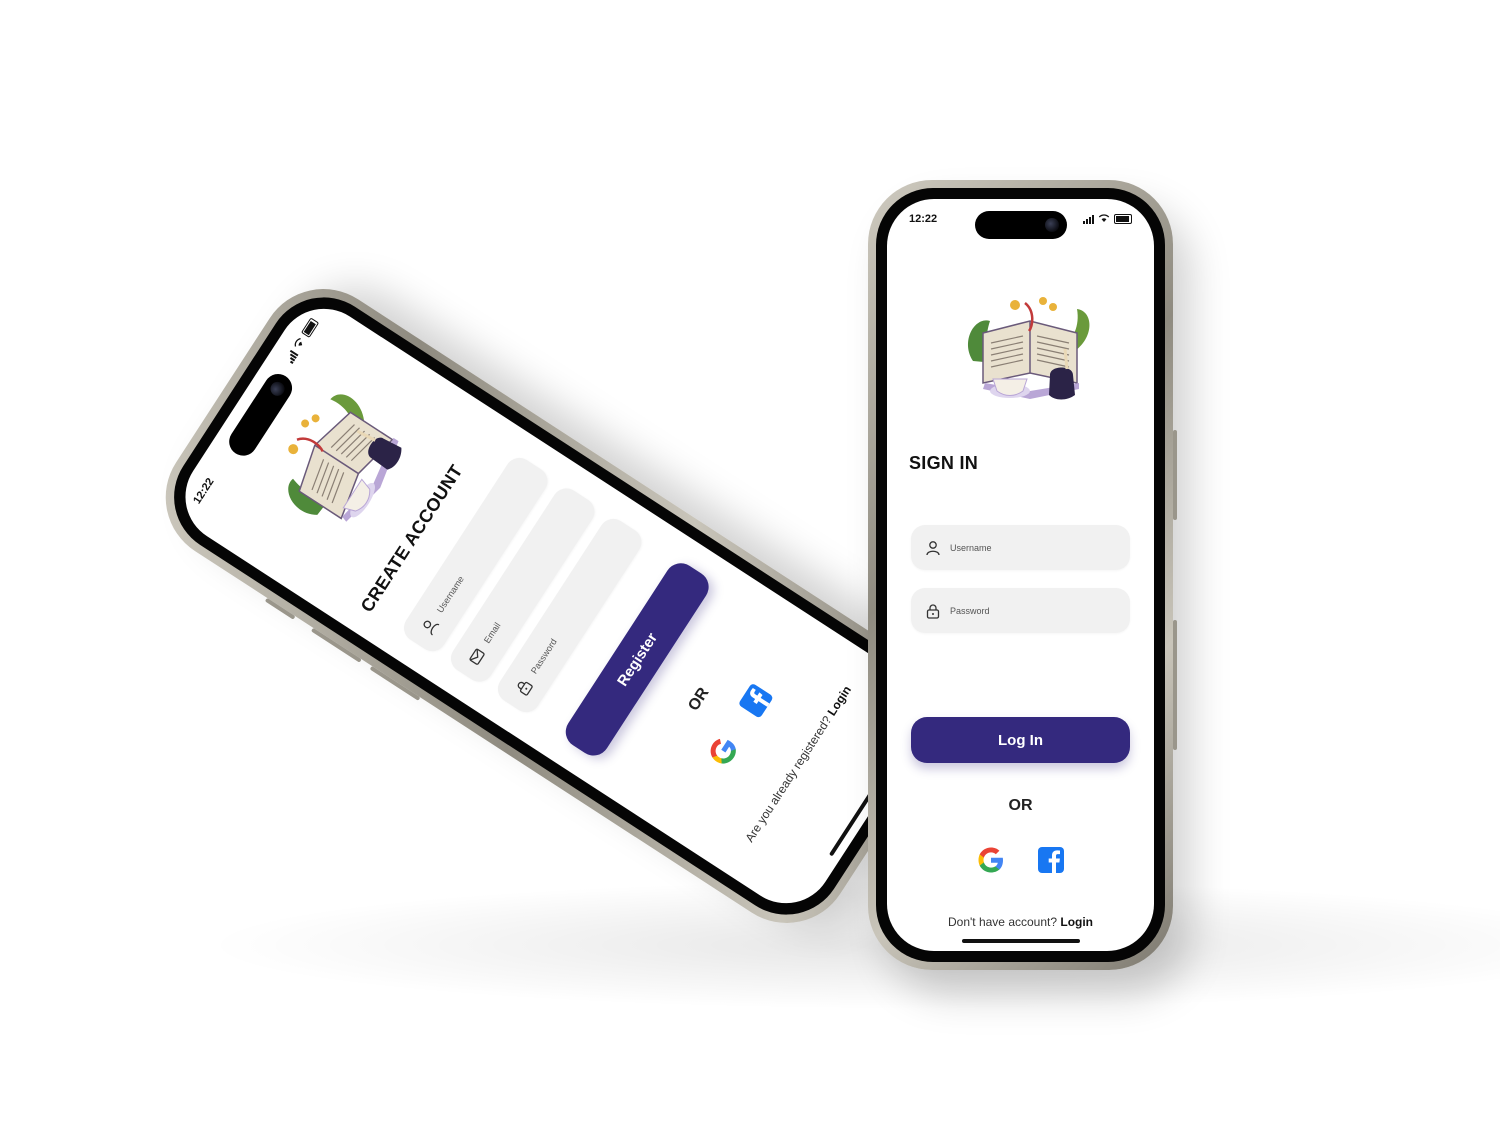  What do you see at coordinates (1030, 351) in the screenshot?
I see `book-illustration` at bounding box center [1030, 351].